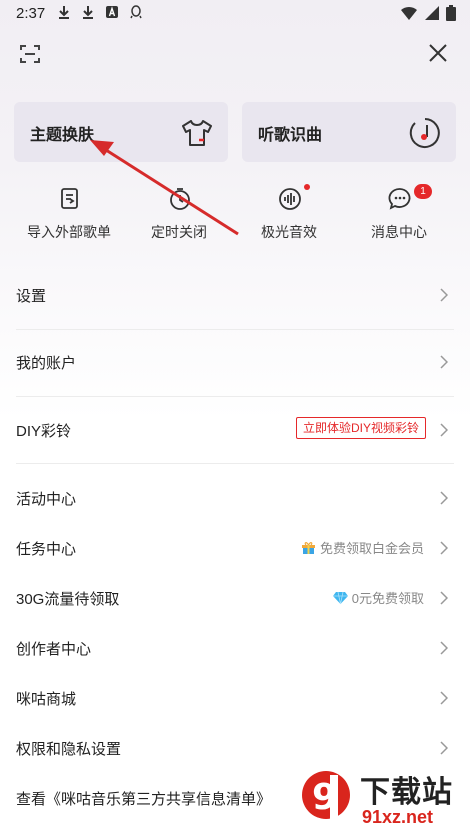  Describe the element at coordinates (54, 649) in the screenshot. I see `menu-label: 创作者中心` at that location.